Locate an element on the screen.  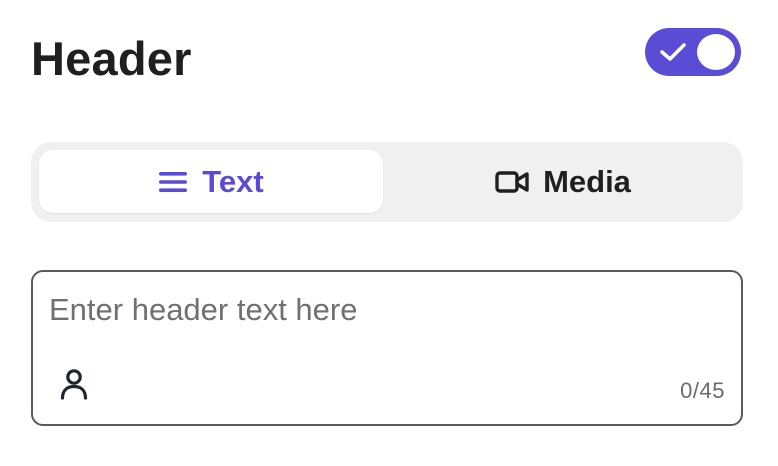
header-toggle is located at coordinates (693, 52).